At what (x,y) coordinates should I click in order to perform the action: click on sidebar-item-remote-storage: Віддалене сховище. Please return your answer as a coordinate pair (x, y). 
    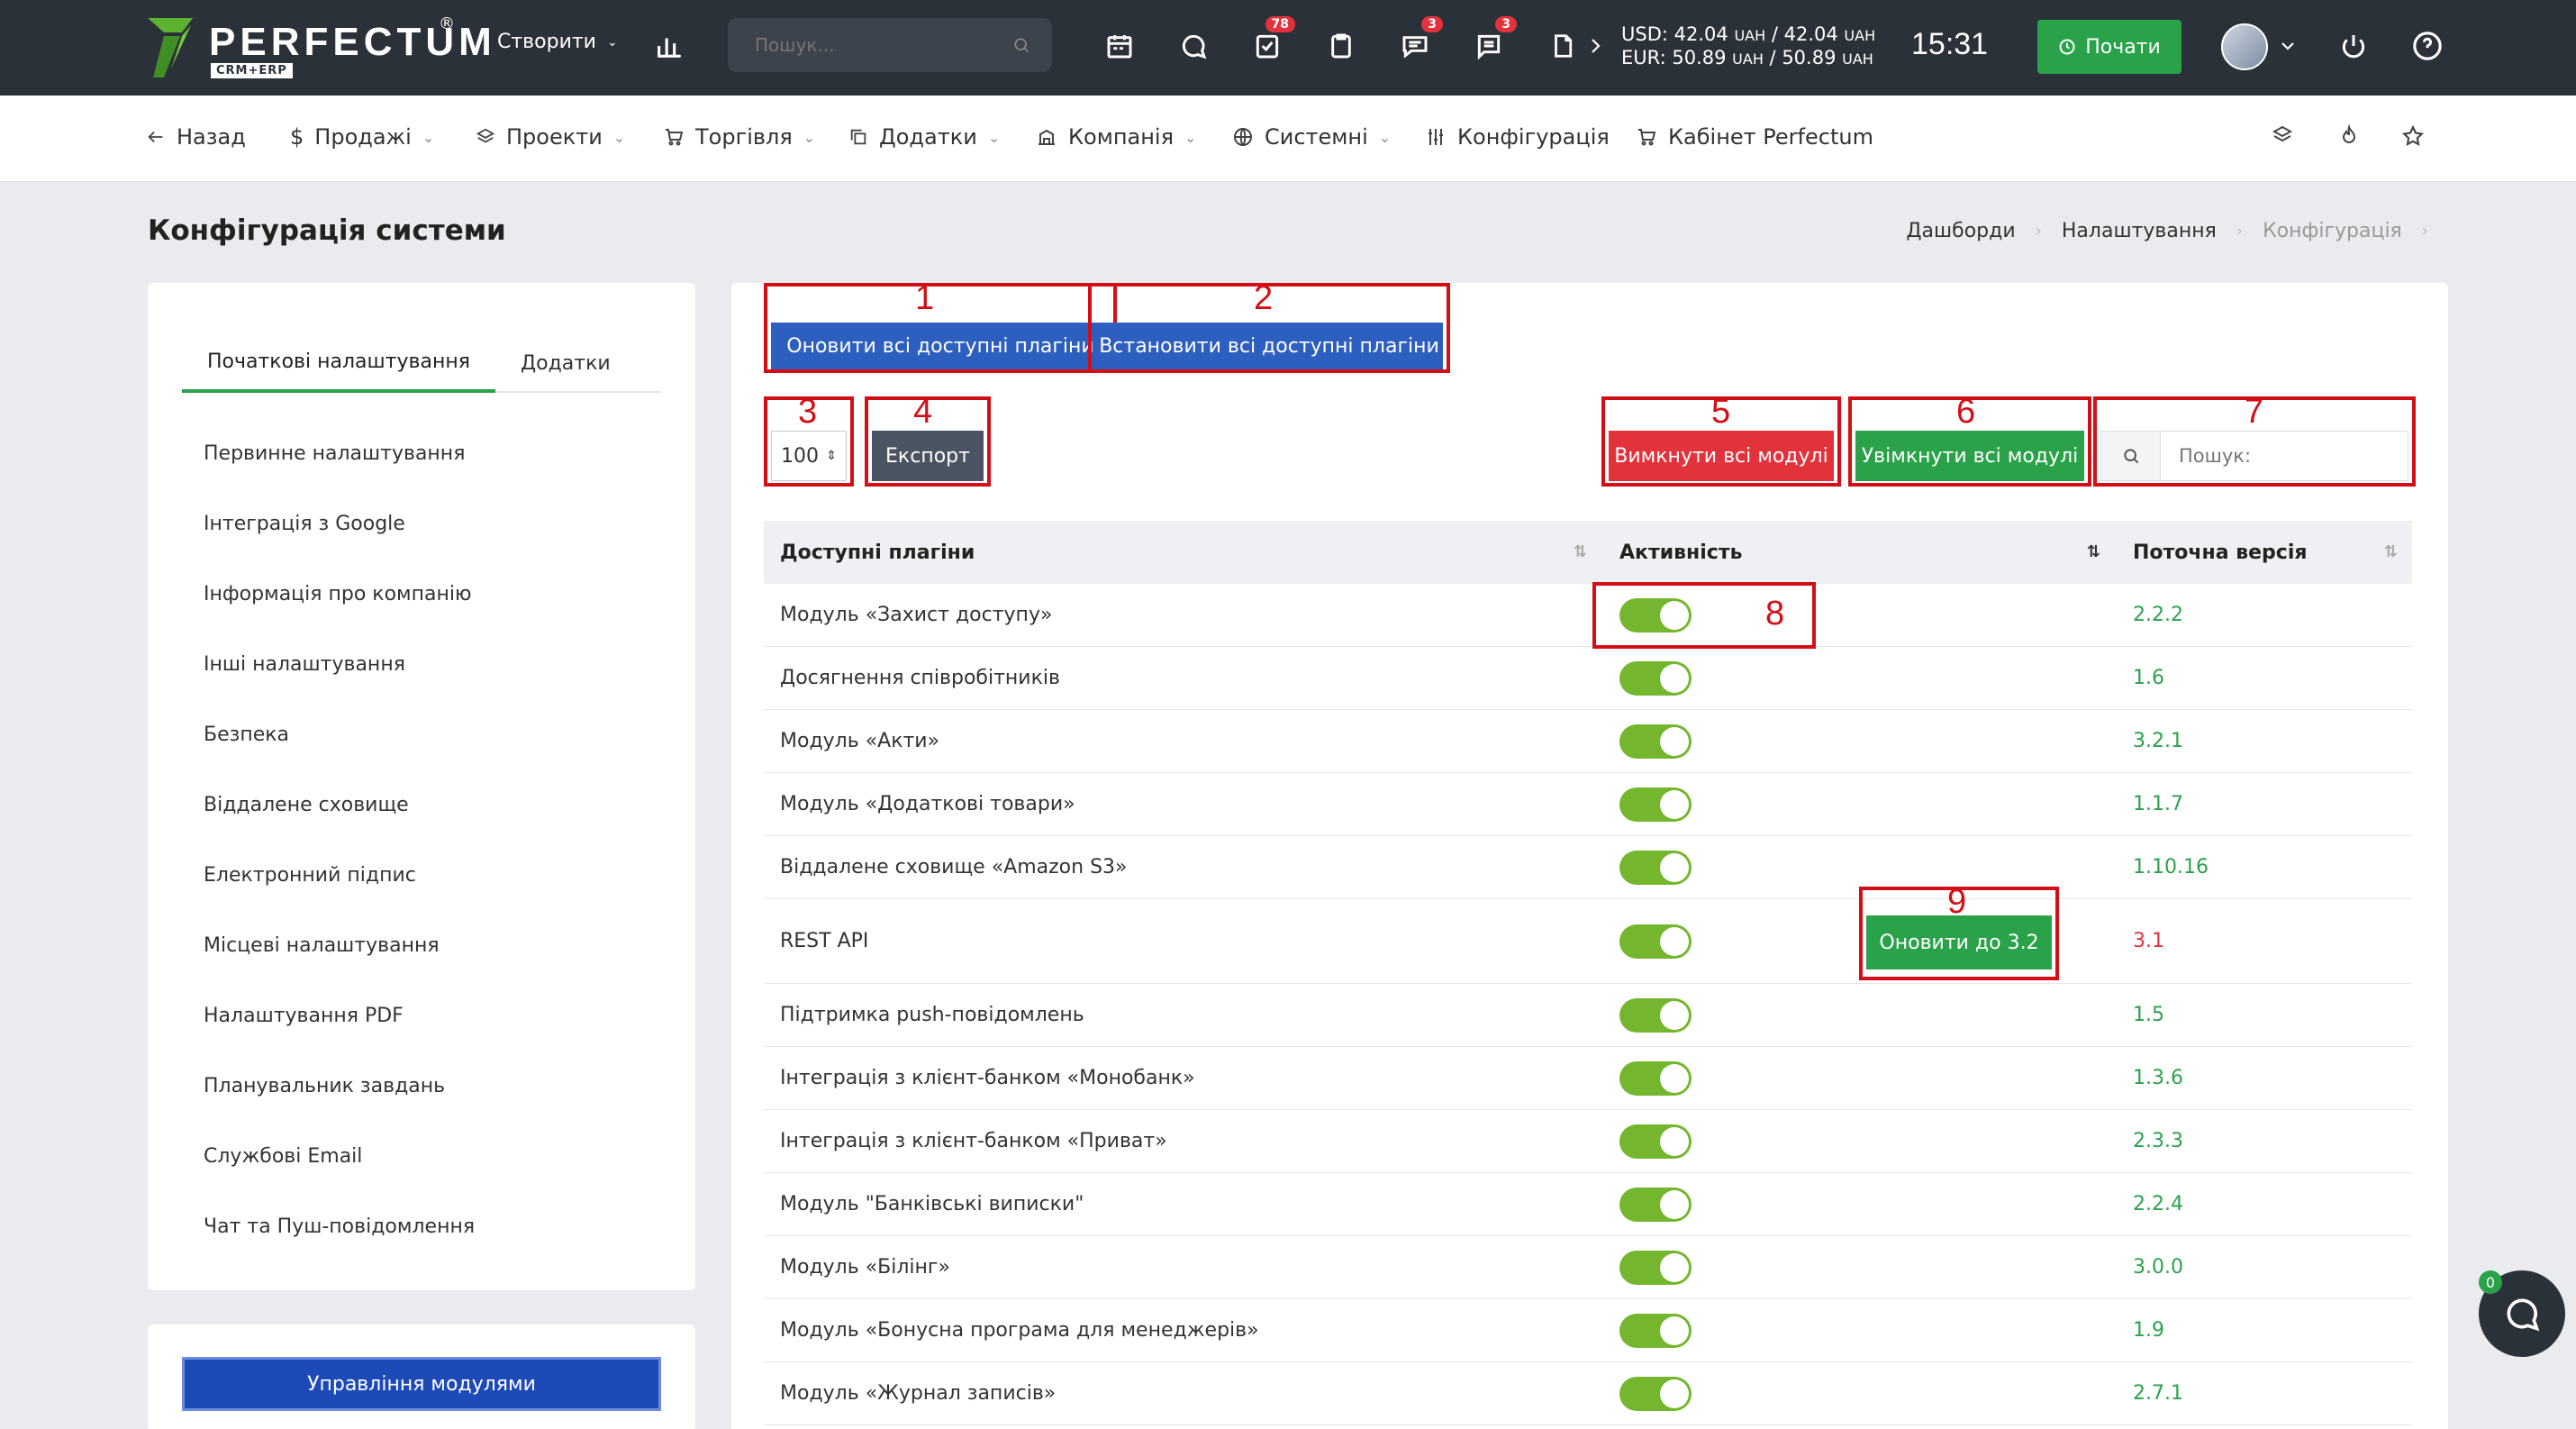
    Looking at the image, I should click on (339, 804).